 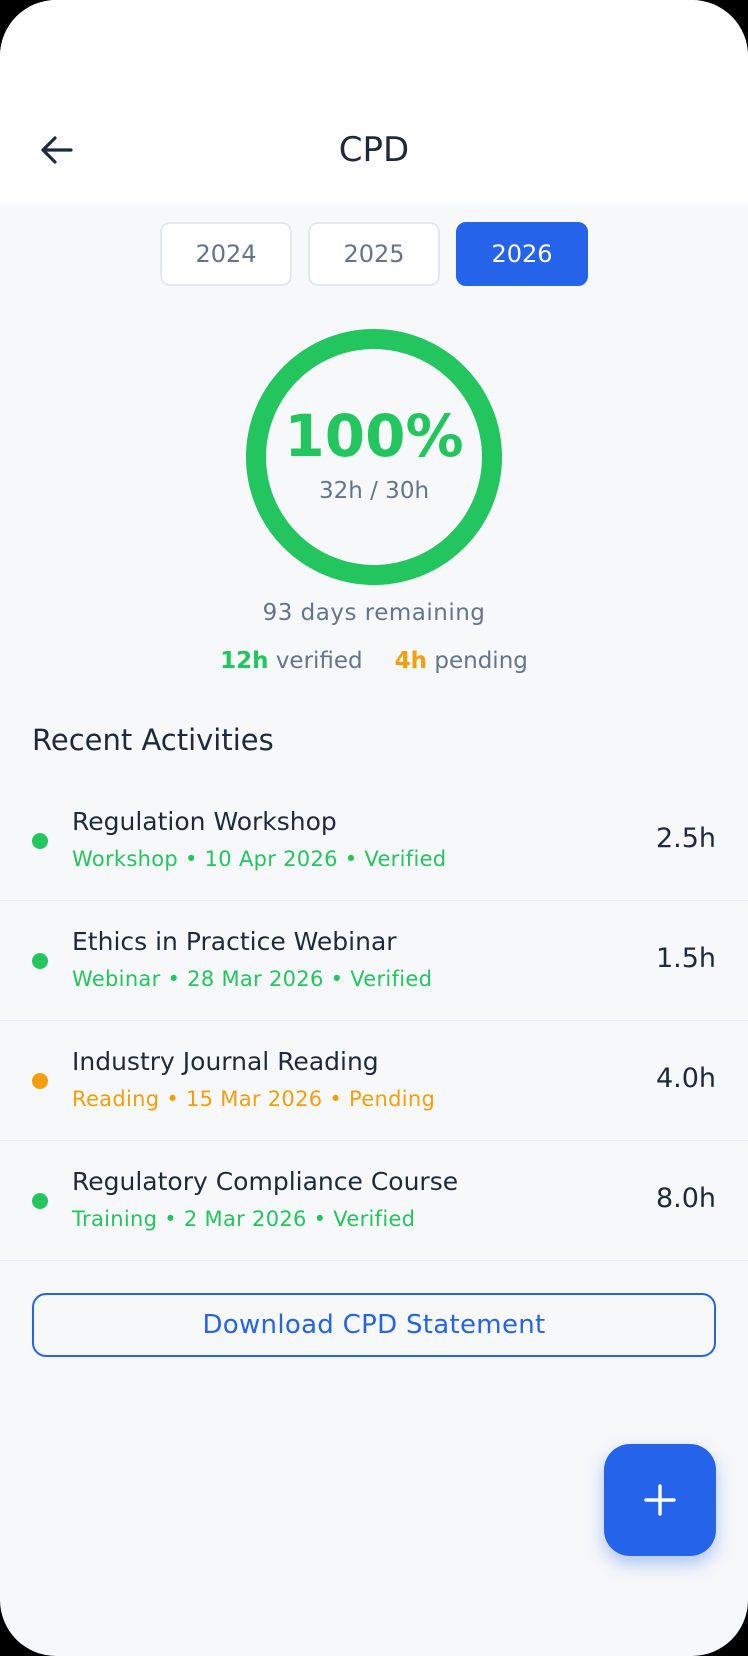 What do you see at coordinates (374, 102) in the screenshot?
I see `app-header: CPD` at bounding box center [374, 102].